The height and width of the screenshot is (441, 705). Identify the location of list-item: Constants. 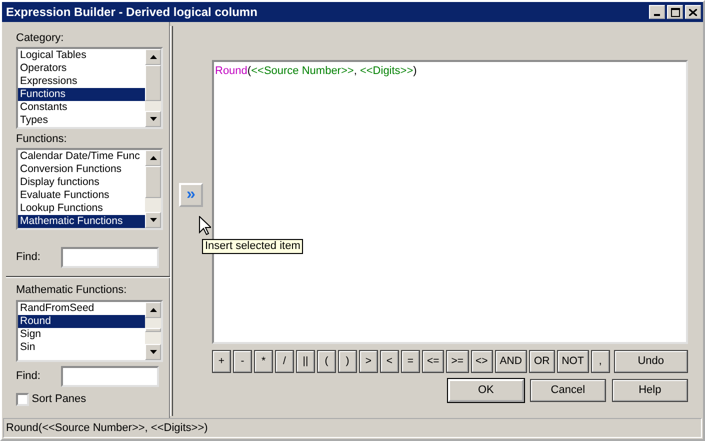
(81, 107).